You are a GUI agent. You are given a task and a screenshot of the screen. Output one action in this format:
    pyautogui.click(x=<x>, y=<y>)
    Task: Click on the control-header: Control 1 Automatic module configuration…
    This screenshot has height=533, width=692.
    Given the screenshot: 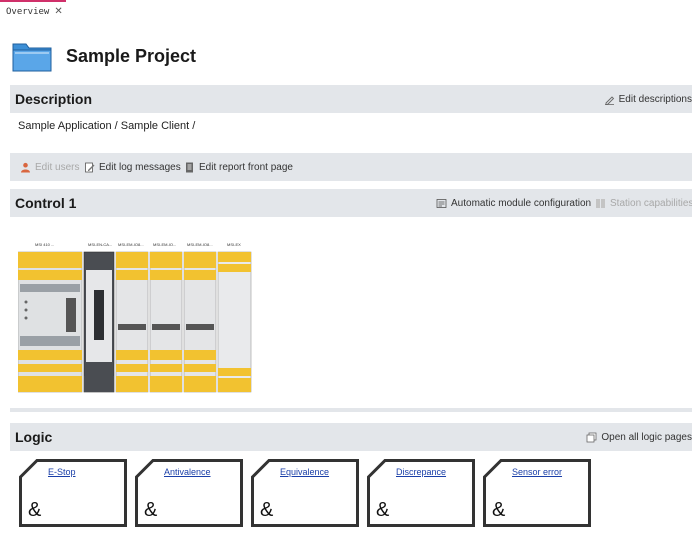 What is the action you would take?
    pyautogui.click(x=351, y=203)
    